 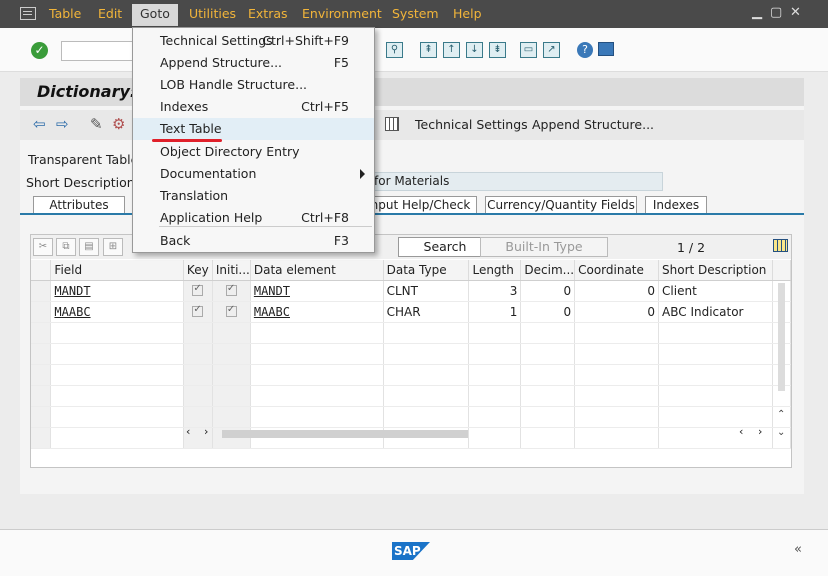 What do you see at coordinates (362, 174) in the screenshot?
I see `submenu-arrow-icon` at bounding box center [362, 174].